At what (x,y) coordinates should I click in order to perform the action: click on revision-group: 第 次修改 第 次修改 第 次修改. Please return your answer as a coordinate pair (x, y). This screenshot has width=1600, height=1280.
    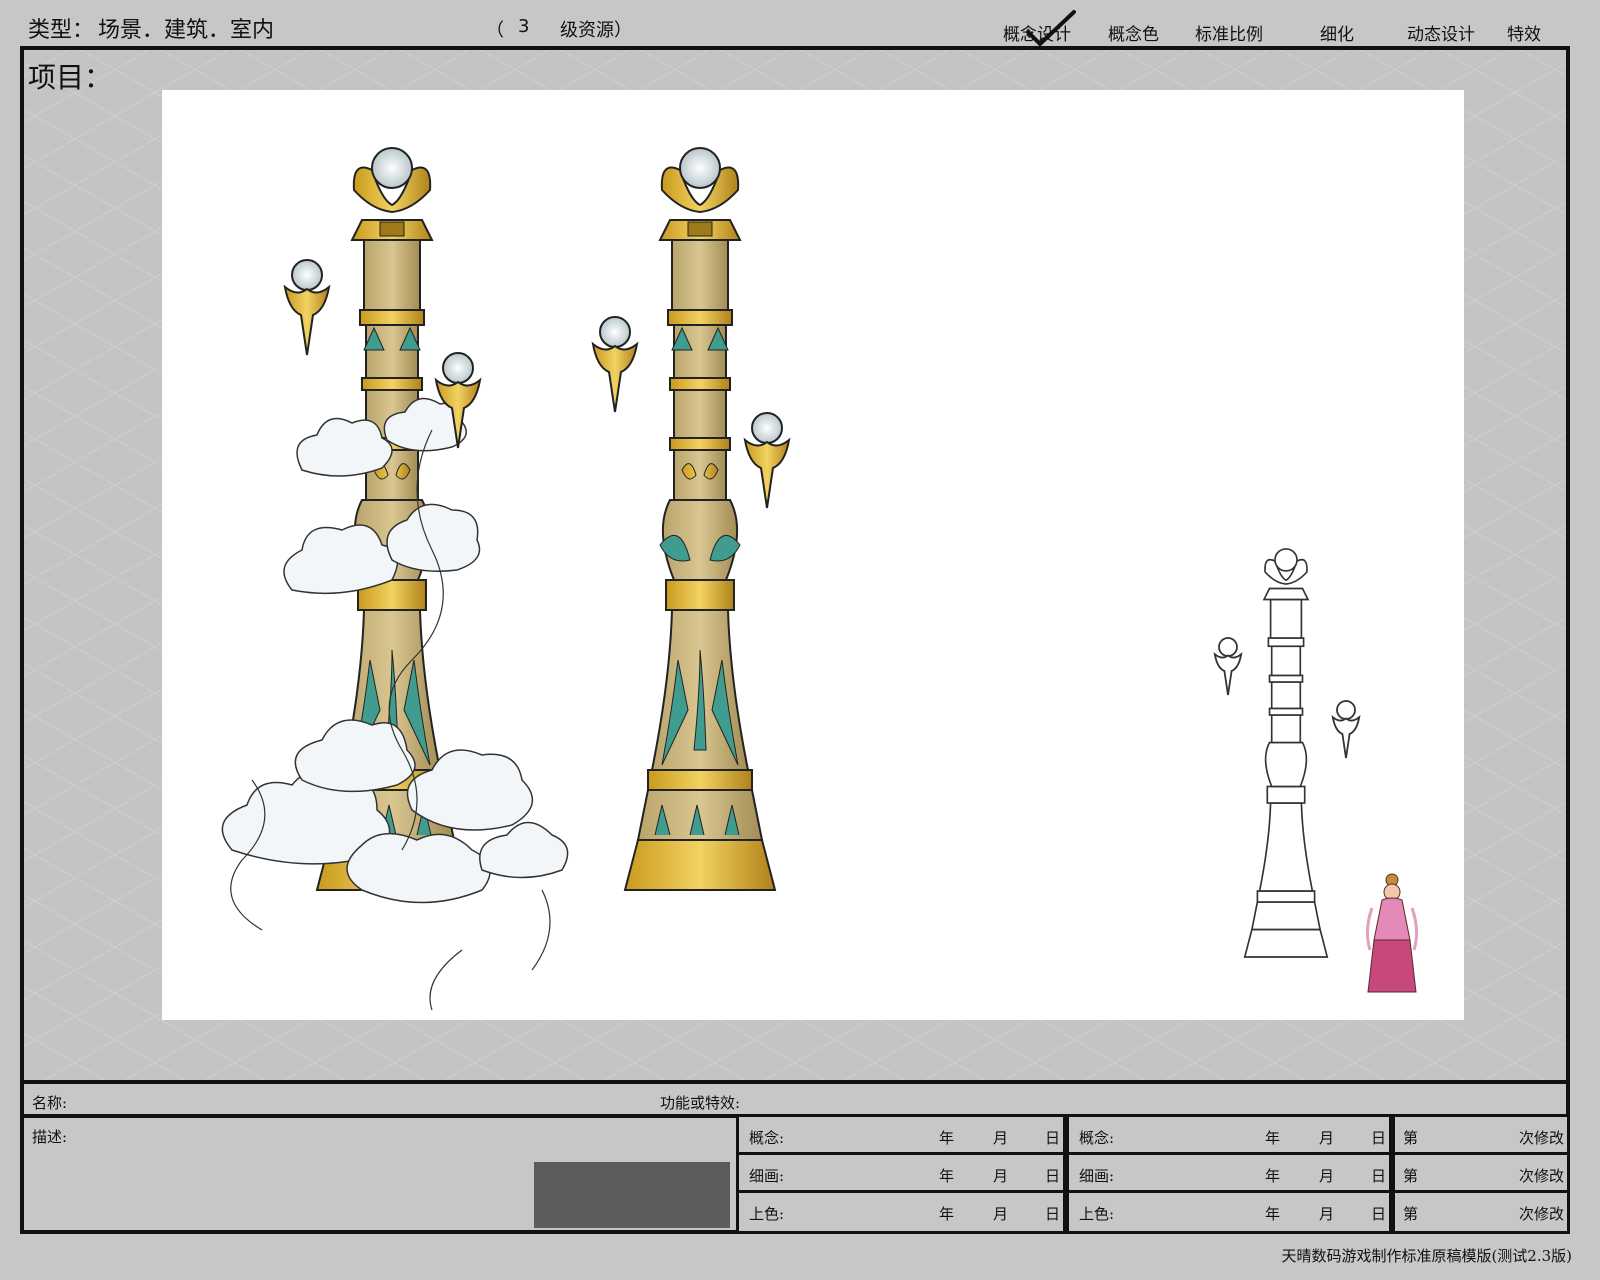
    Looking at the image, I should click on (1481, 1174).